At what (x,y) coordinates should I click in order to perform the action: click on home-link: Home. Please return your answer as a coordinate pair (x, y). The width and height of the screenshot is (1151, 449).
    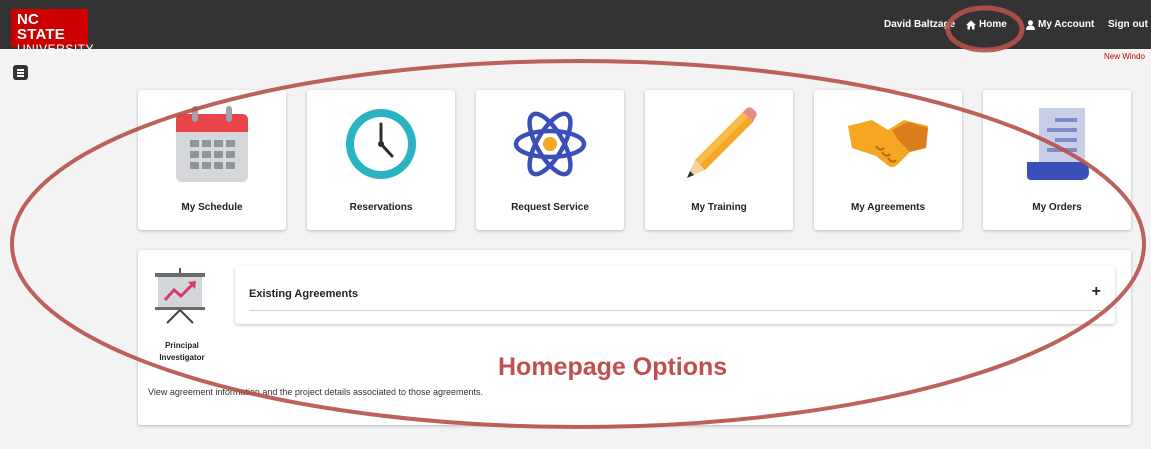
    Looking at the image, I should click on (986, 24).